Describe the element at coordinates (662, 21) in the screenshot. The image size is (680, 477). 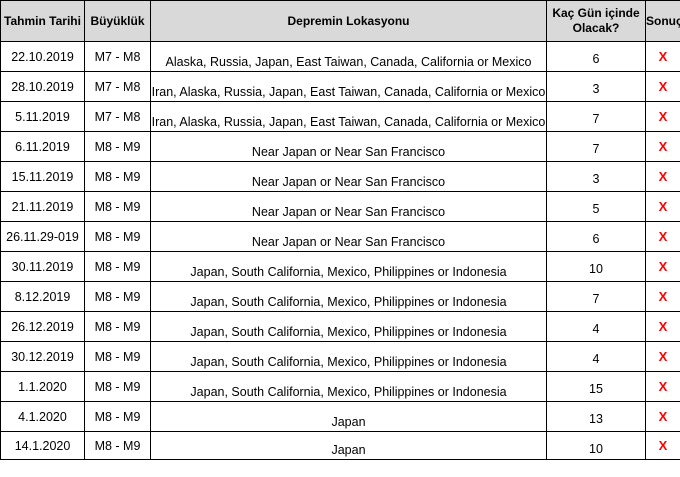
I see `header-result: Sonuç` at that location.